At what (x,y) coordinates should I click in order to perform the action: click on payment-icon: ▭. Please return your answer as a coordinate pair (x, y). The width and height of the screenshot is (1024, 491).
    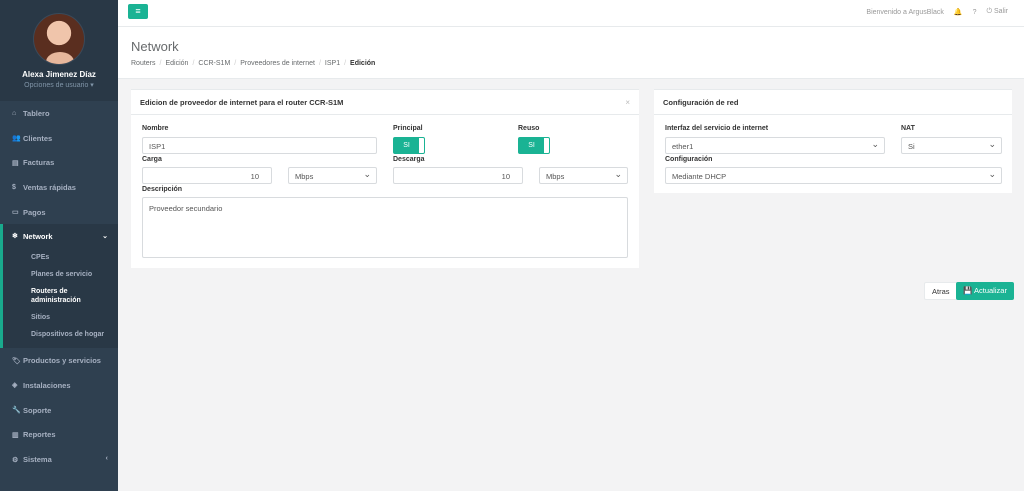
    Looking at the image, I should click on (15, 213).